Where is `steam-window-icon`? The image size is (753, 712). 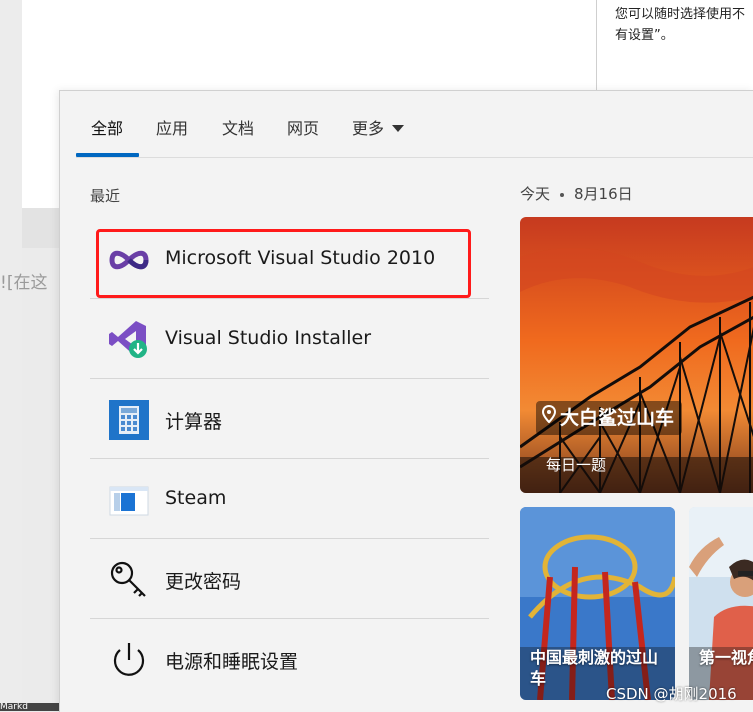
steam-window-icon is located at coordinates (129, 500).